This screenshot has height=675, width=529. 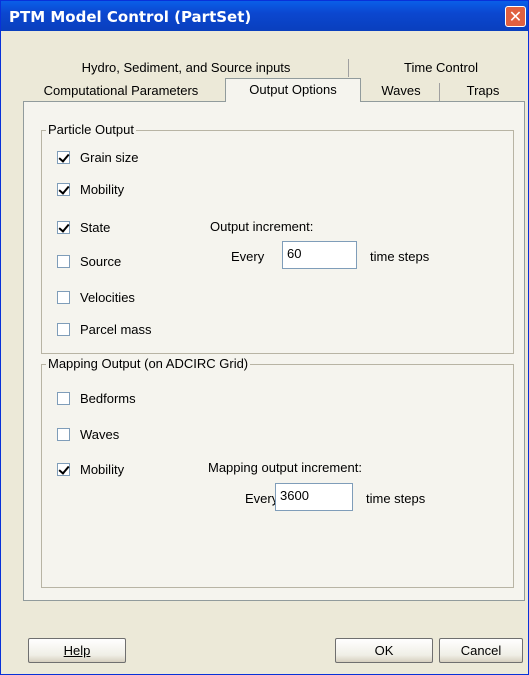 I want to click on checkbox-label: Source, so click(x=101, y=261).